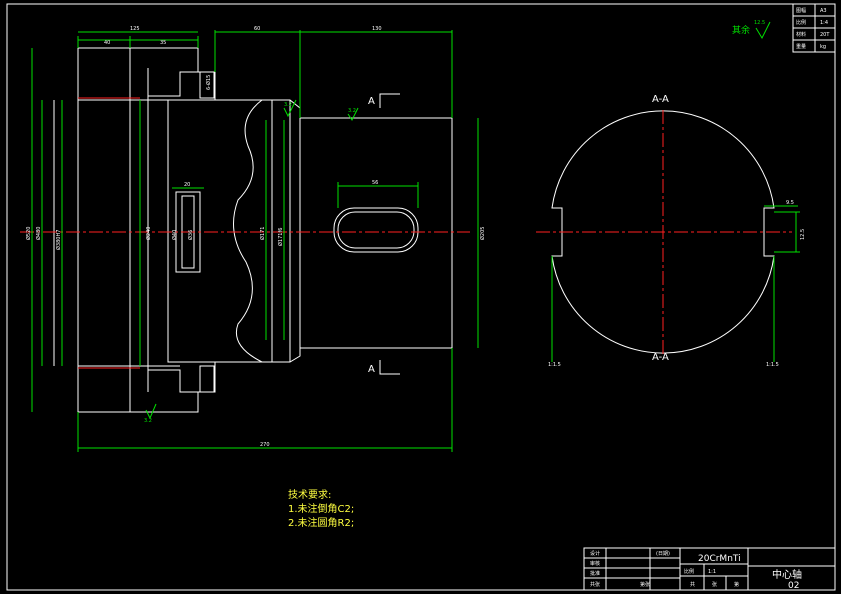 The image size is (841, 594). Describe the element at coordinates (823, 47) in the screenshot. I see `tr-value-4: kg` at that location.